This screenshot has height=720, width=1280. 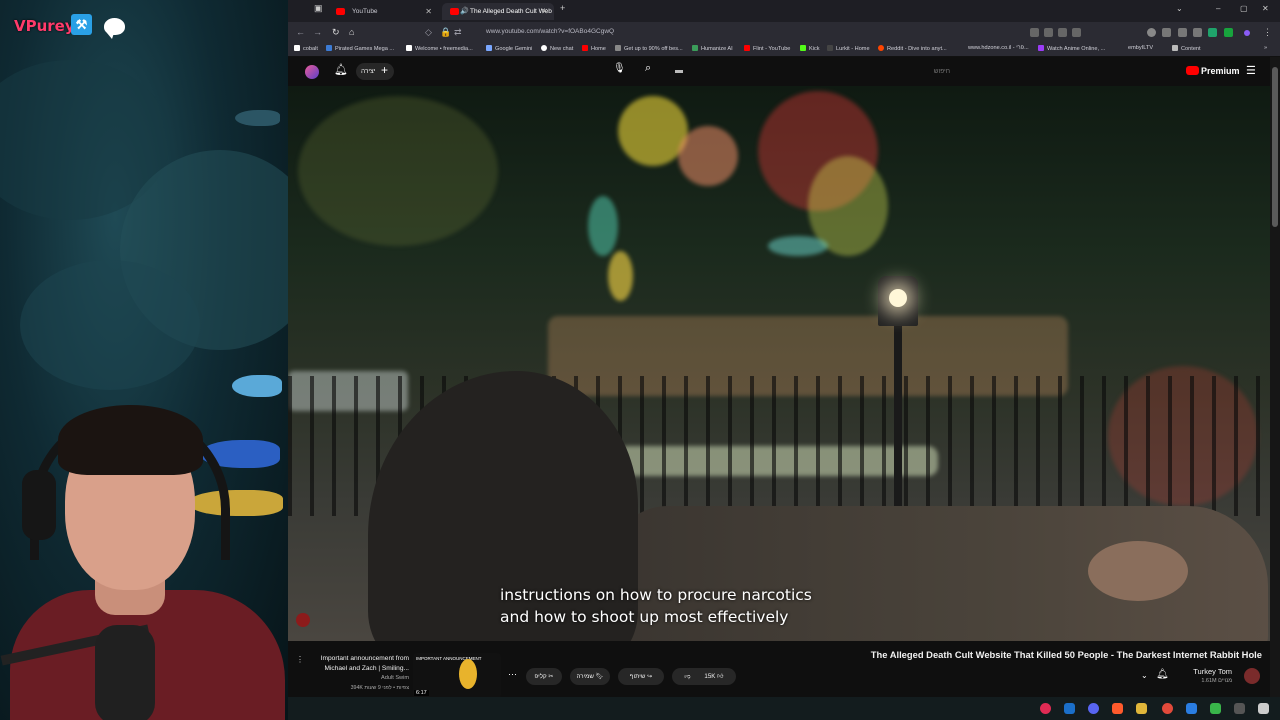 What do you see at coordinates (464, 11) in the screenshot?
I see `speaker-icon: 🔊` at bounding box center [464, 11].